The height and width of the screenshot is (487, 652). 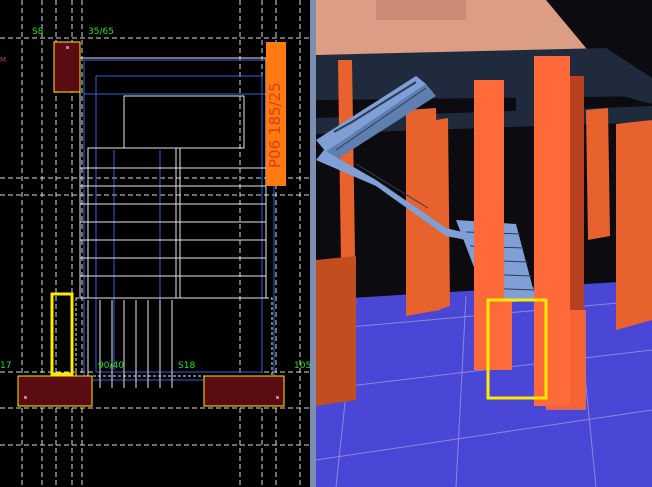 I want to click on selection-highlight, so click(x=62, y=334).